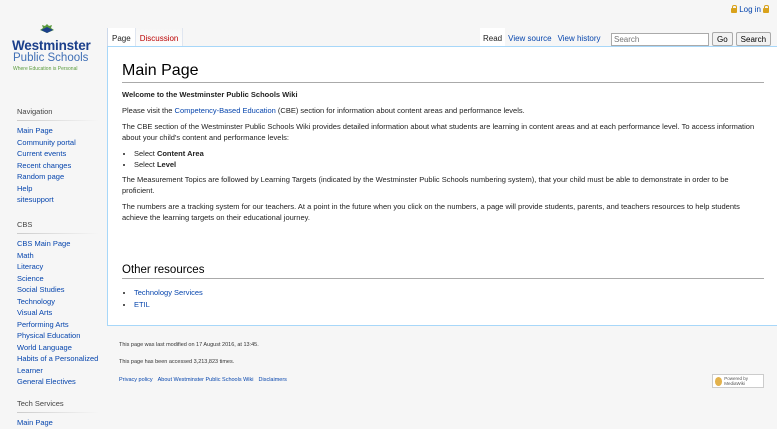 Image resolution: width=777 pixels, height=429 pixels. I want to click on personal-tools: Log in, so click(750, 9).